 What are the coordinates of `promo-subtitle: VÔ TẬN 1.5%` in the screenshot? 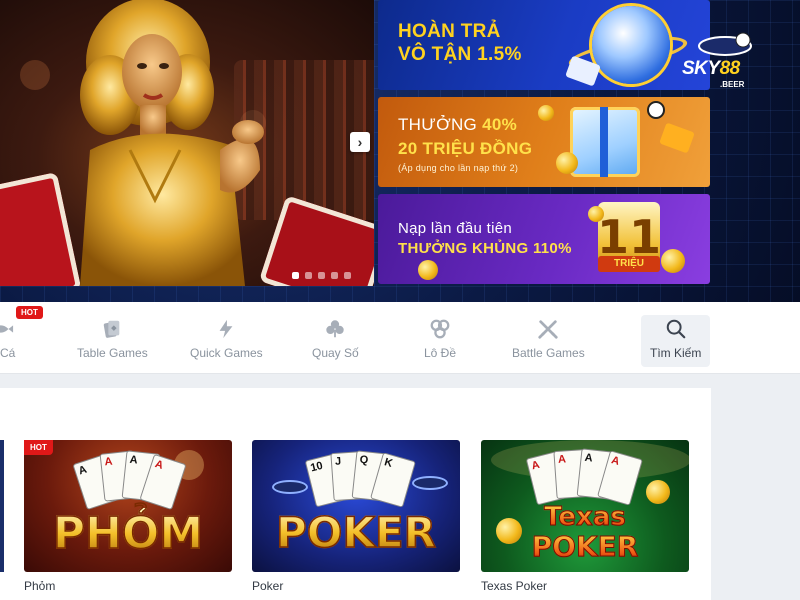 It's located at (460, 54).